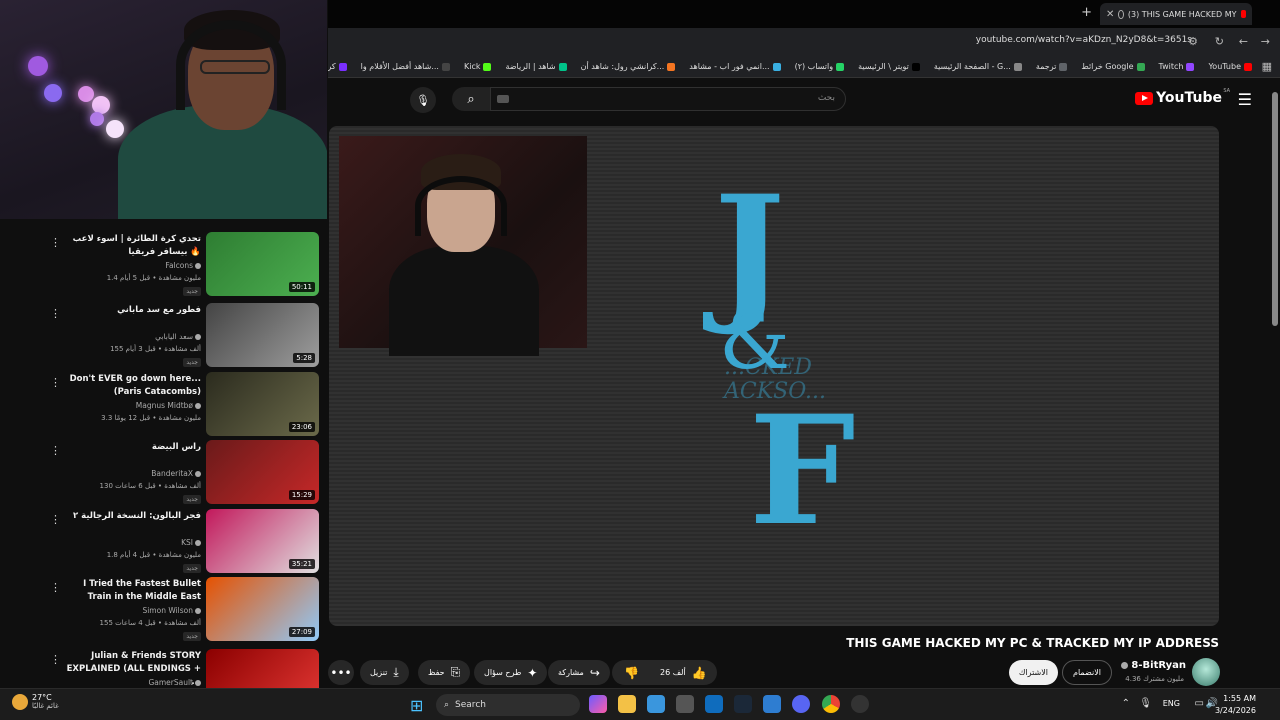 Image resolution: width=1280 pixels, height=720 pixels. What do you see at coordinates (444, 672) in the screenshot?
I see `save-button: حفظ ⎘` at bounding box center [444, 672].